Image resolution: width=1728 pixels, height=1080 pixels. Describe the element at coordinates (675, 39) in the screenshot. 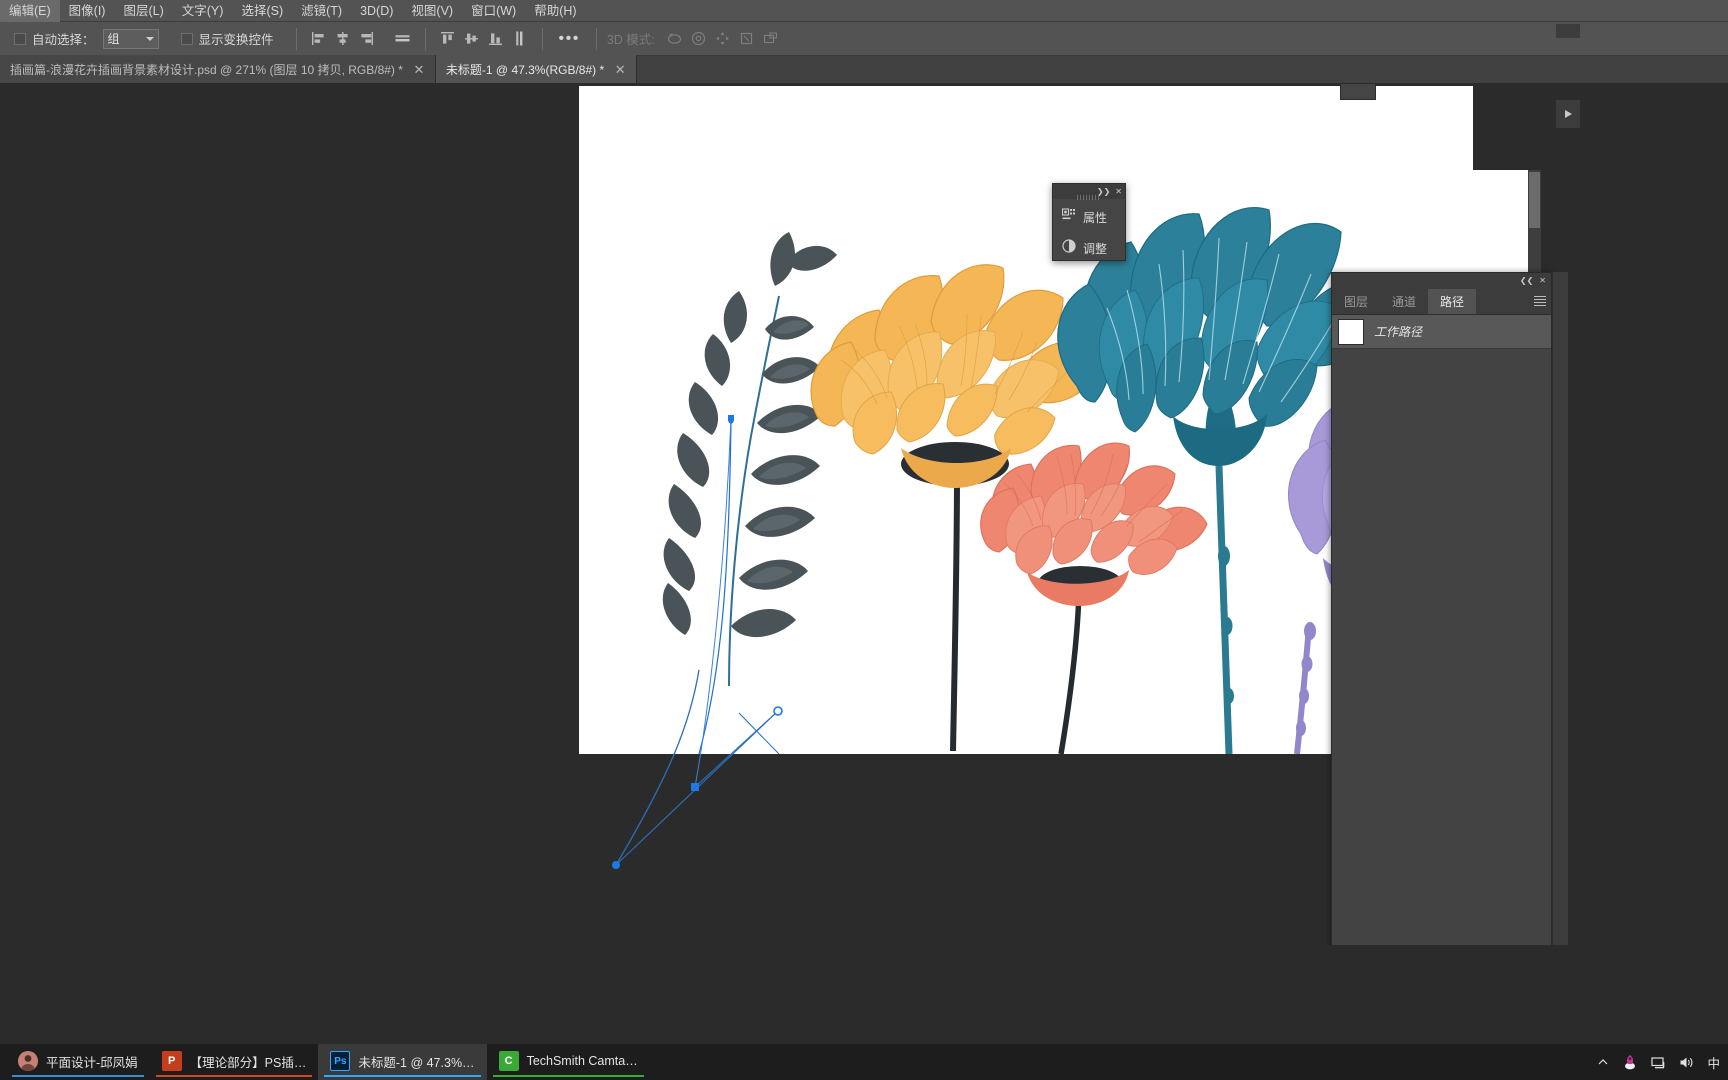

I see `rotate-3d-tool-icon` at that location.